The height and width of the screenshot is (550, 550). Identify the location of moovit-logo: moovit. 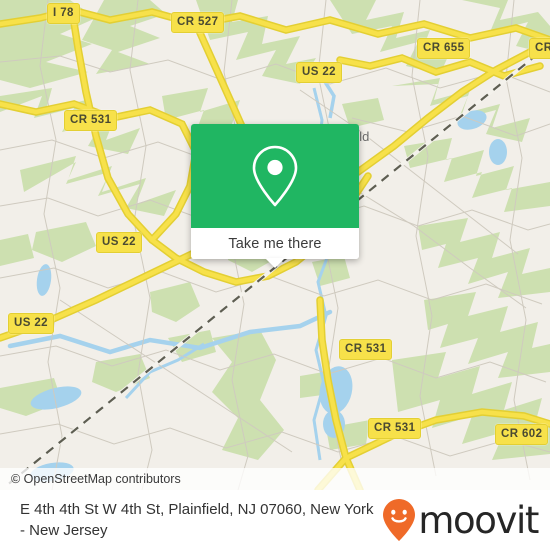
(460, 520).